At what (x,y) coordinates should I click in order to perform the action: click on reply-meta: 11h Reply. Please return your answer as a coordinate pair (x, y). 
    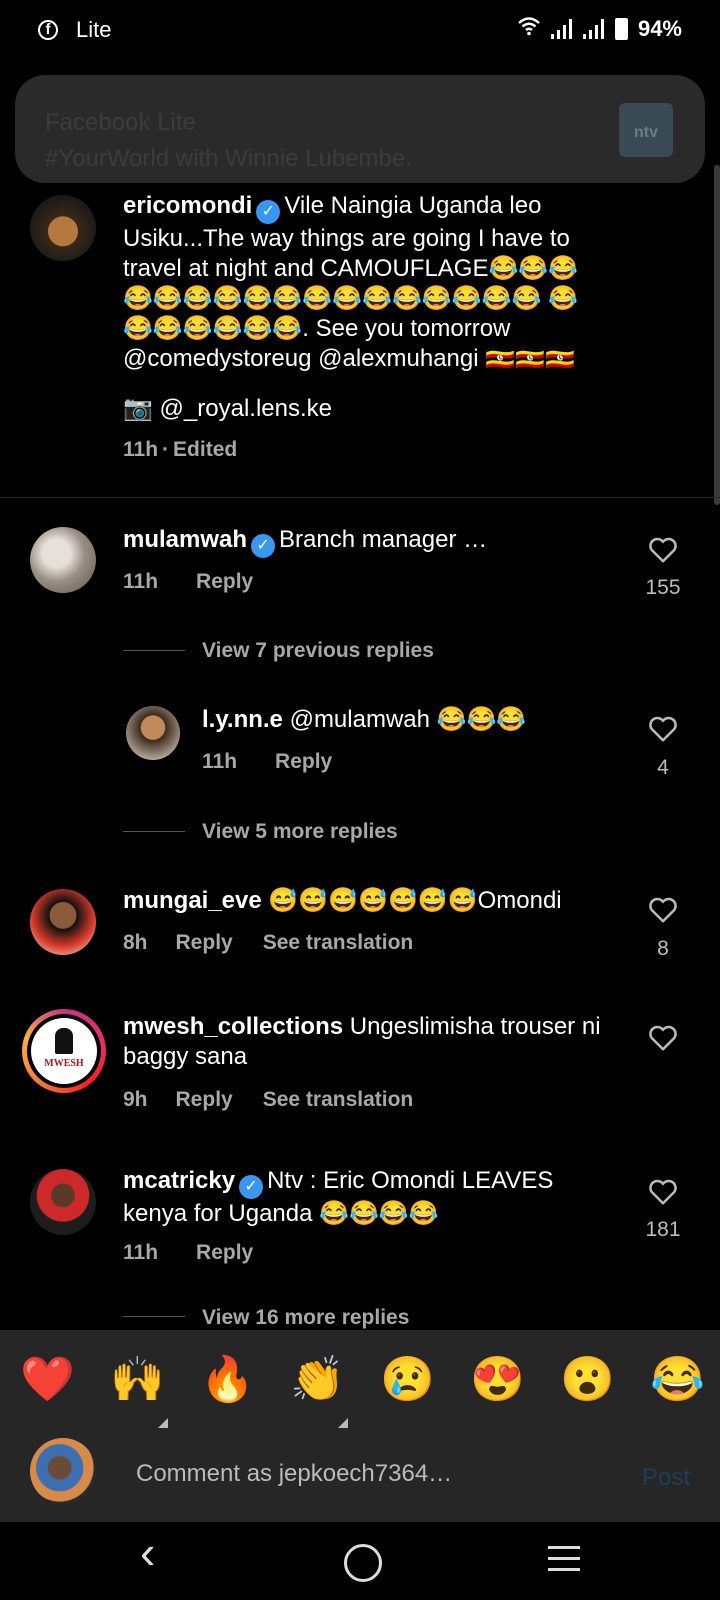
    Looking at the image, I should click on (286, 762).